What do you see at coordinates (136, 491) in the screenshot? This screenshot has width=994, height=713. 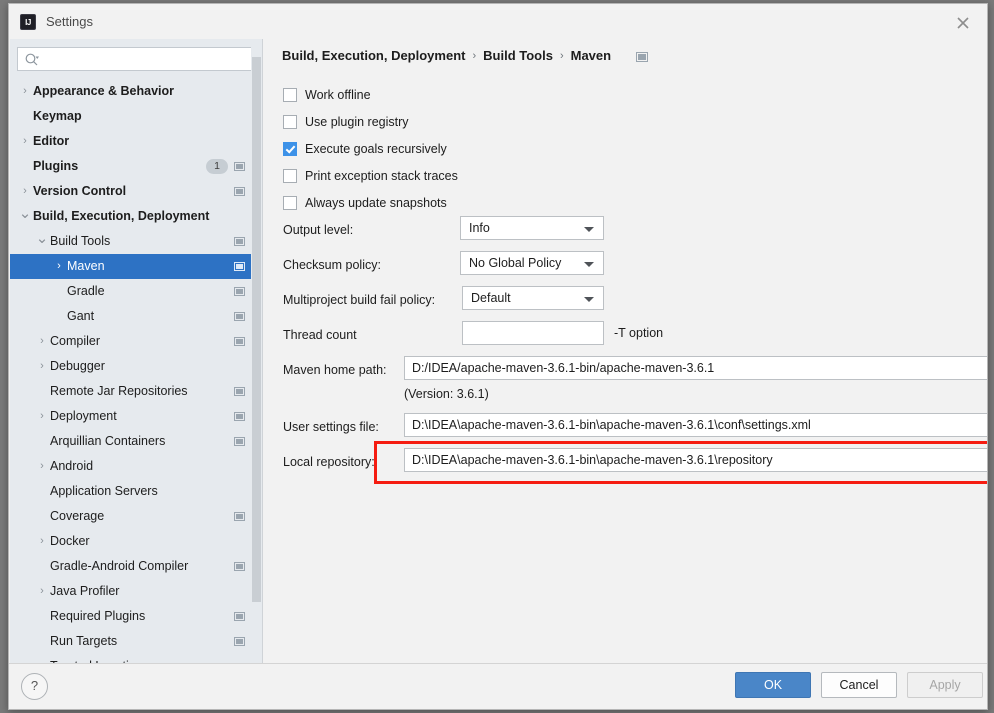 I see `sidebar-item-application-servers: Application Servers` at bounding box center [136, 491].